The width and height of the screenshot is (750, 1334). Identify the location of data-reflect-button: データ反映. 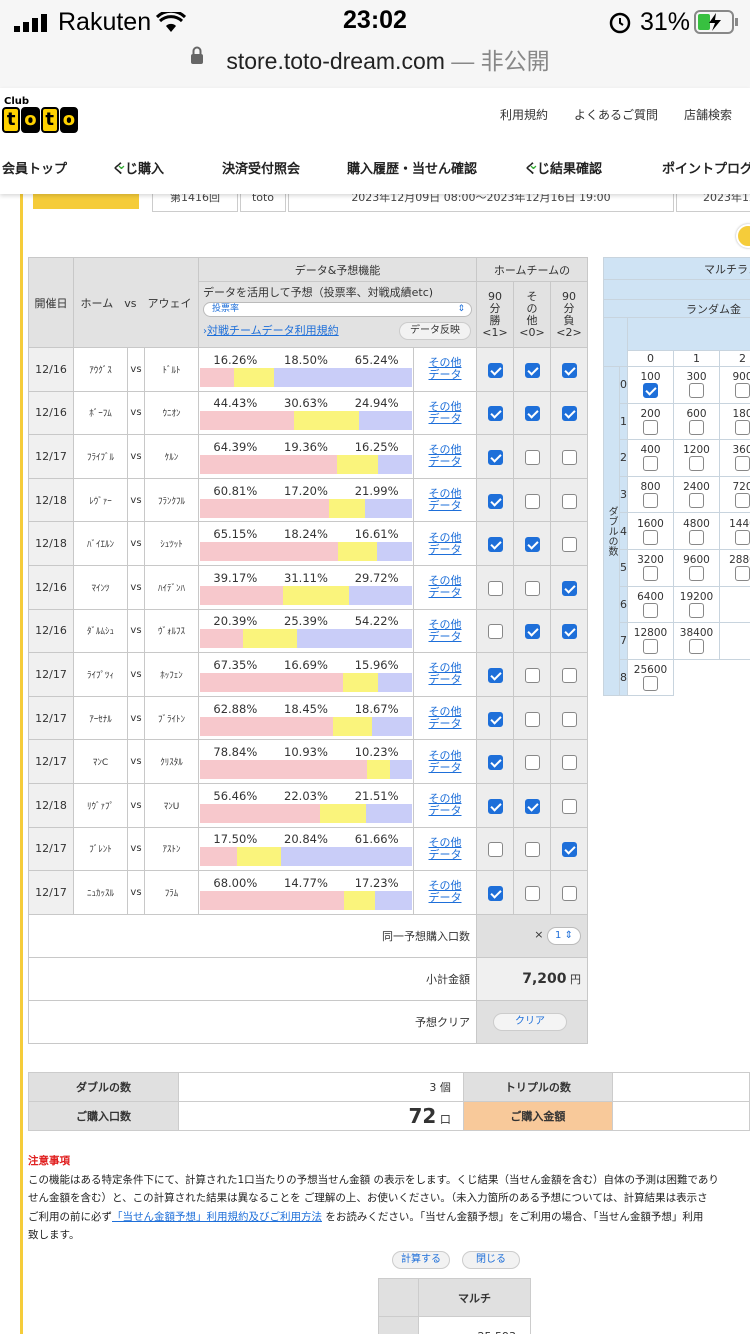
(435, 331).